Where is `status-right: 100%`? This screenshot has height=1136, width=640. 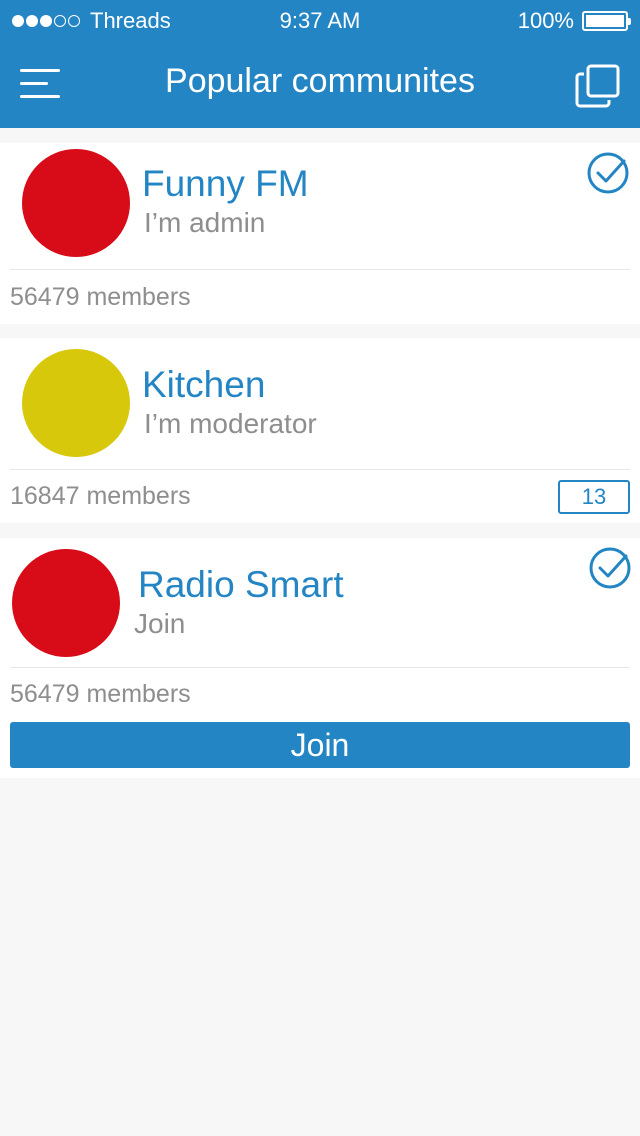 status-right: 100% is located at coordinates (574, 21).